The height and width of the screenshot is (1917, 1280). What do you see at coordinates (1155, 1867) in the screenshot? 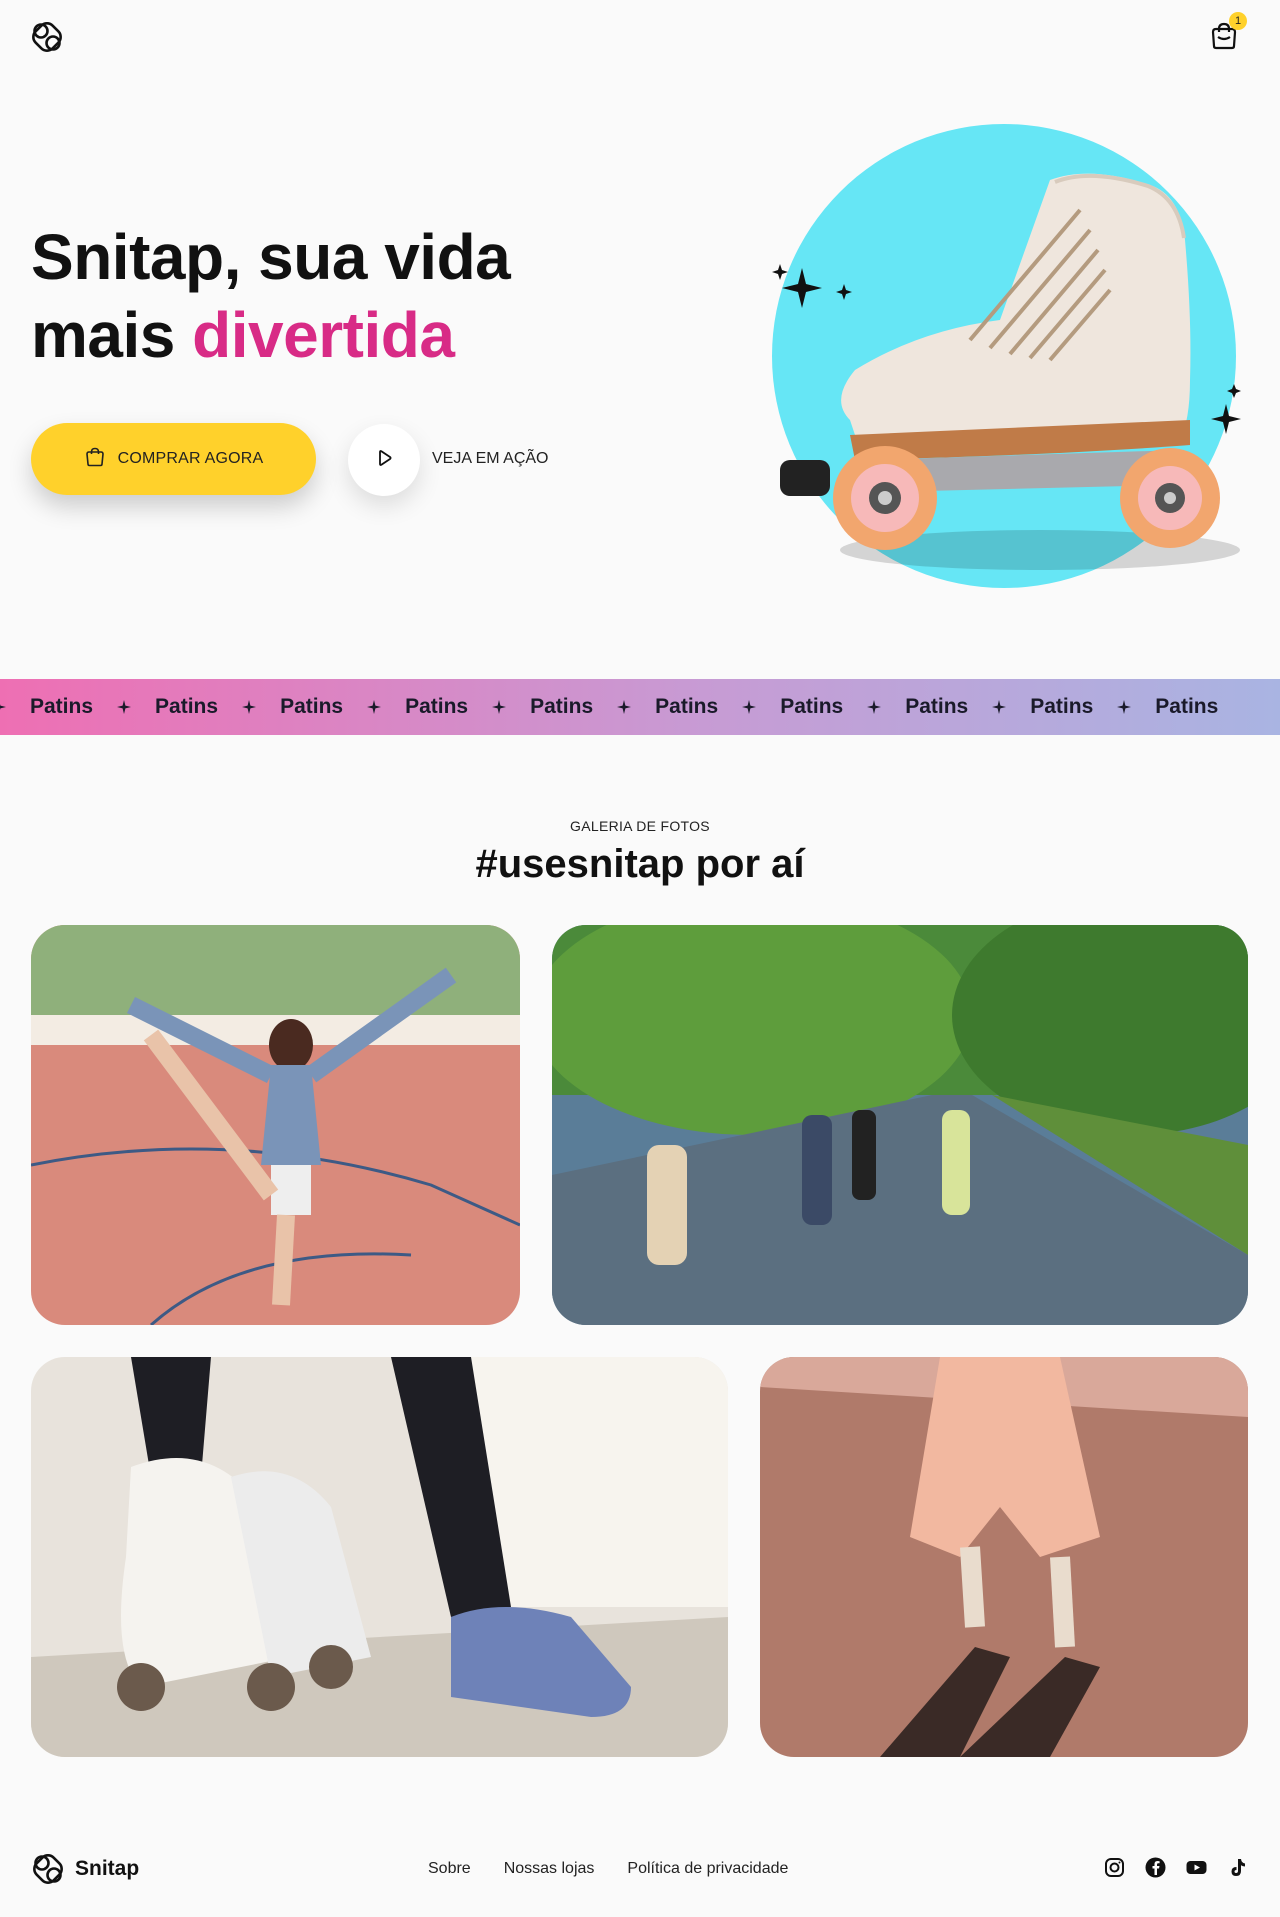
I see `facebook-icon` at bounding box center [1155, 1867].